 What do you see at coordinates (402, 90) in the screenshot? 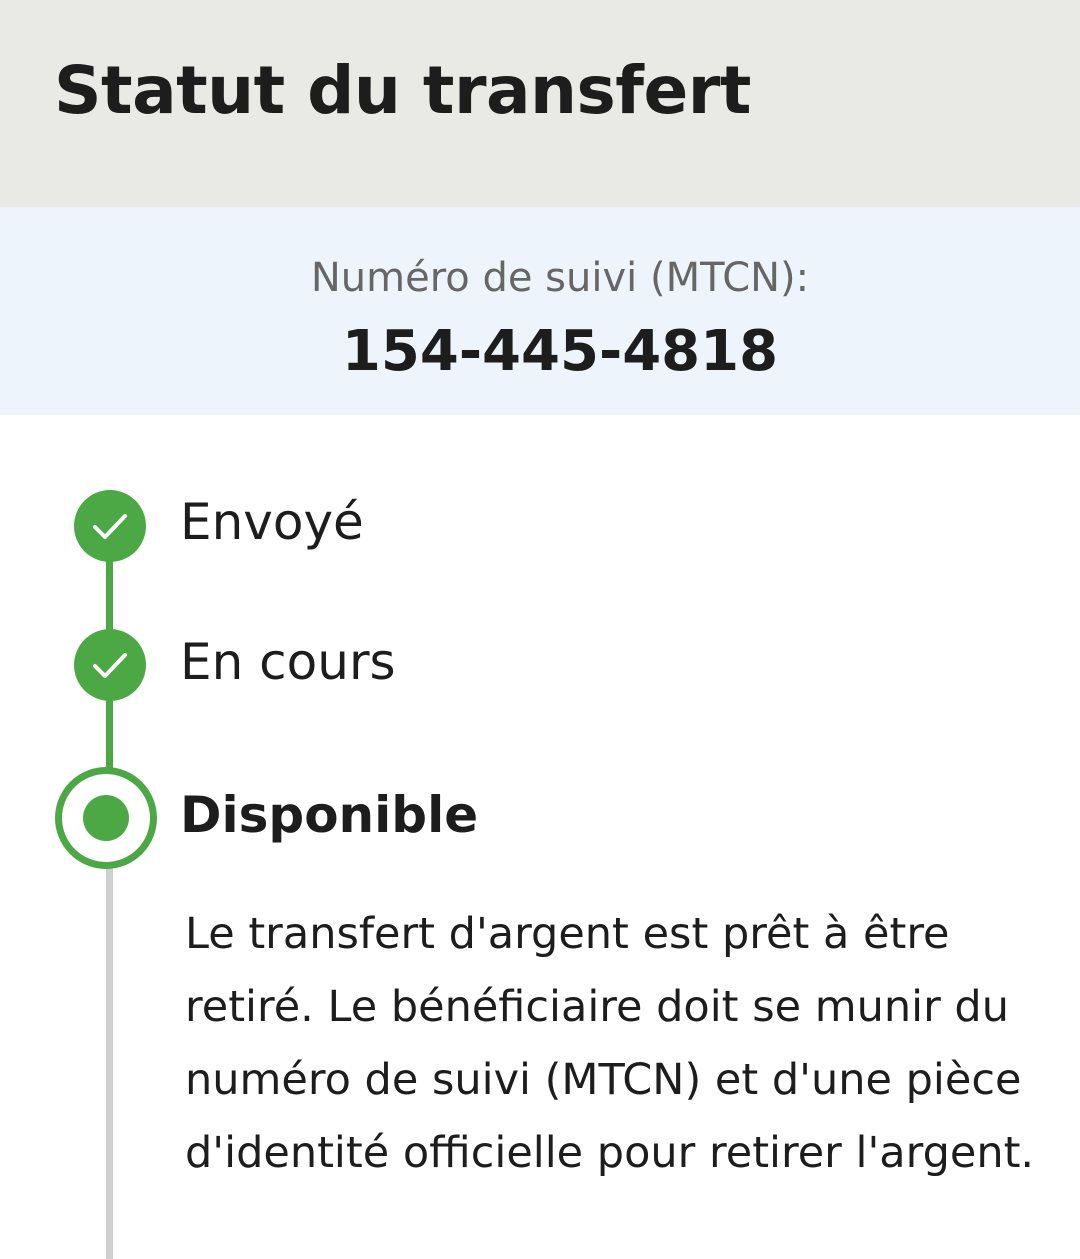
I see `page-title: Statut du transfert` at bounding box center [402, 90].